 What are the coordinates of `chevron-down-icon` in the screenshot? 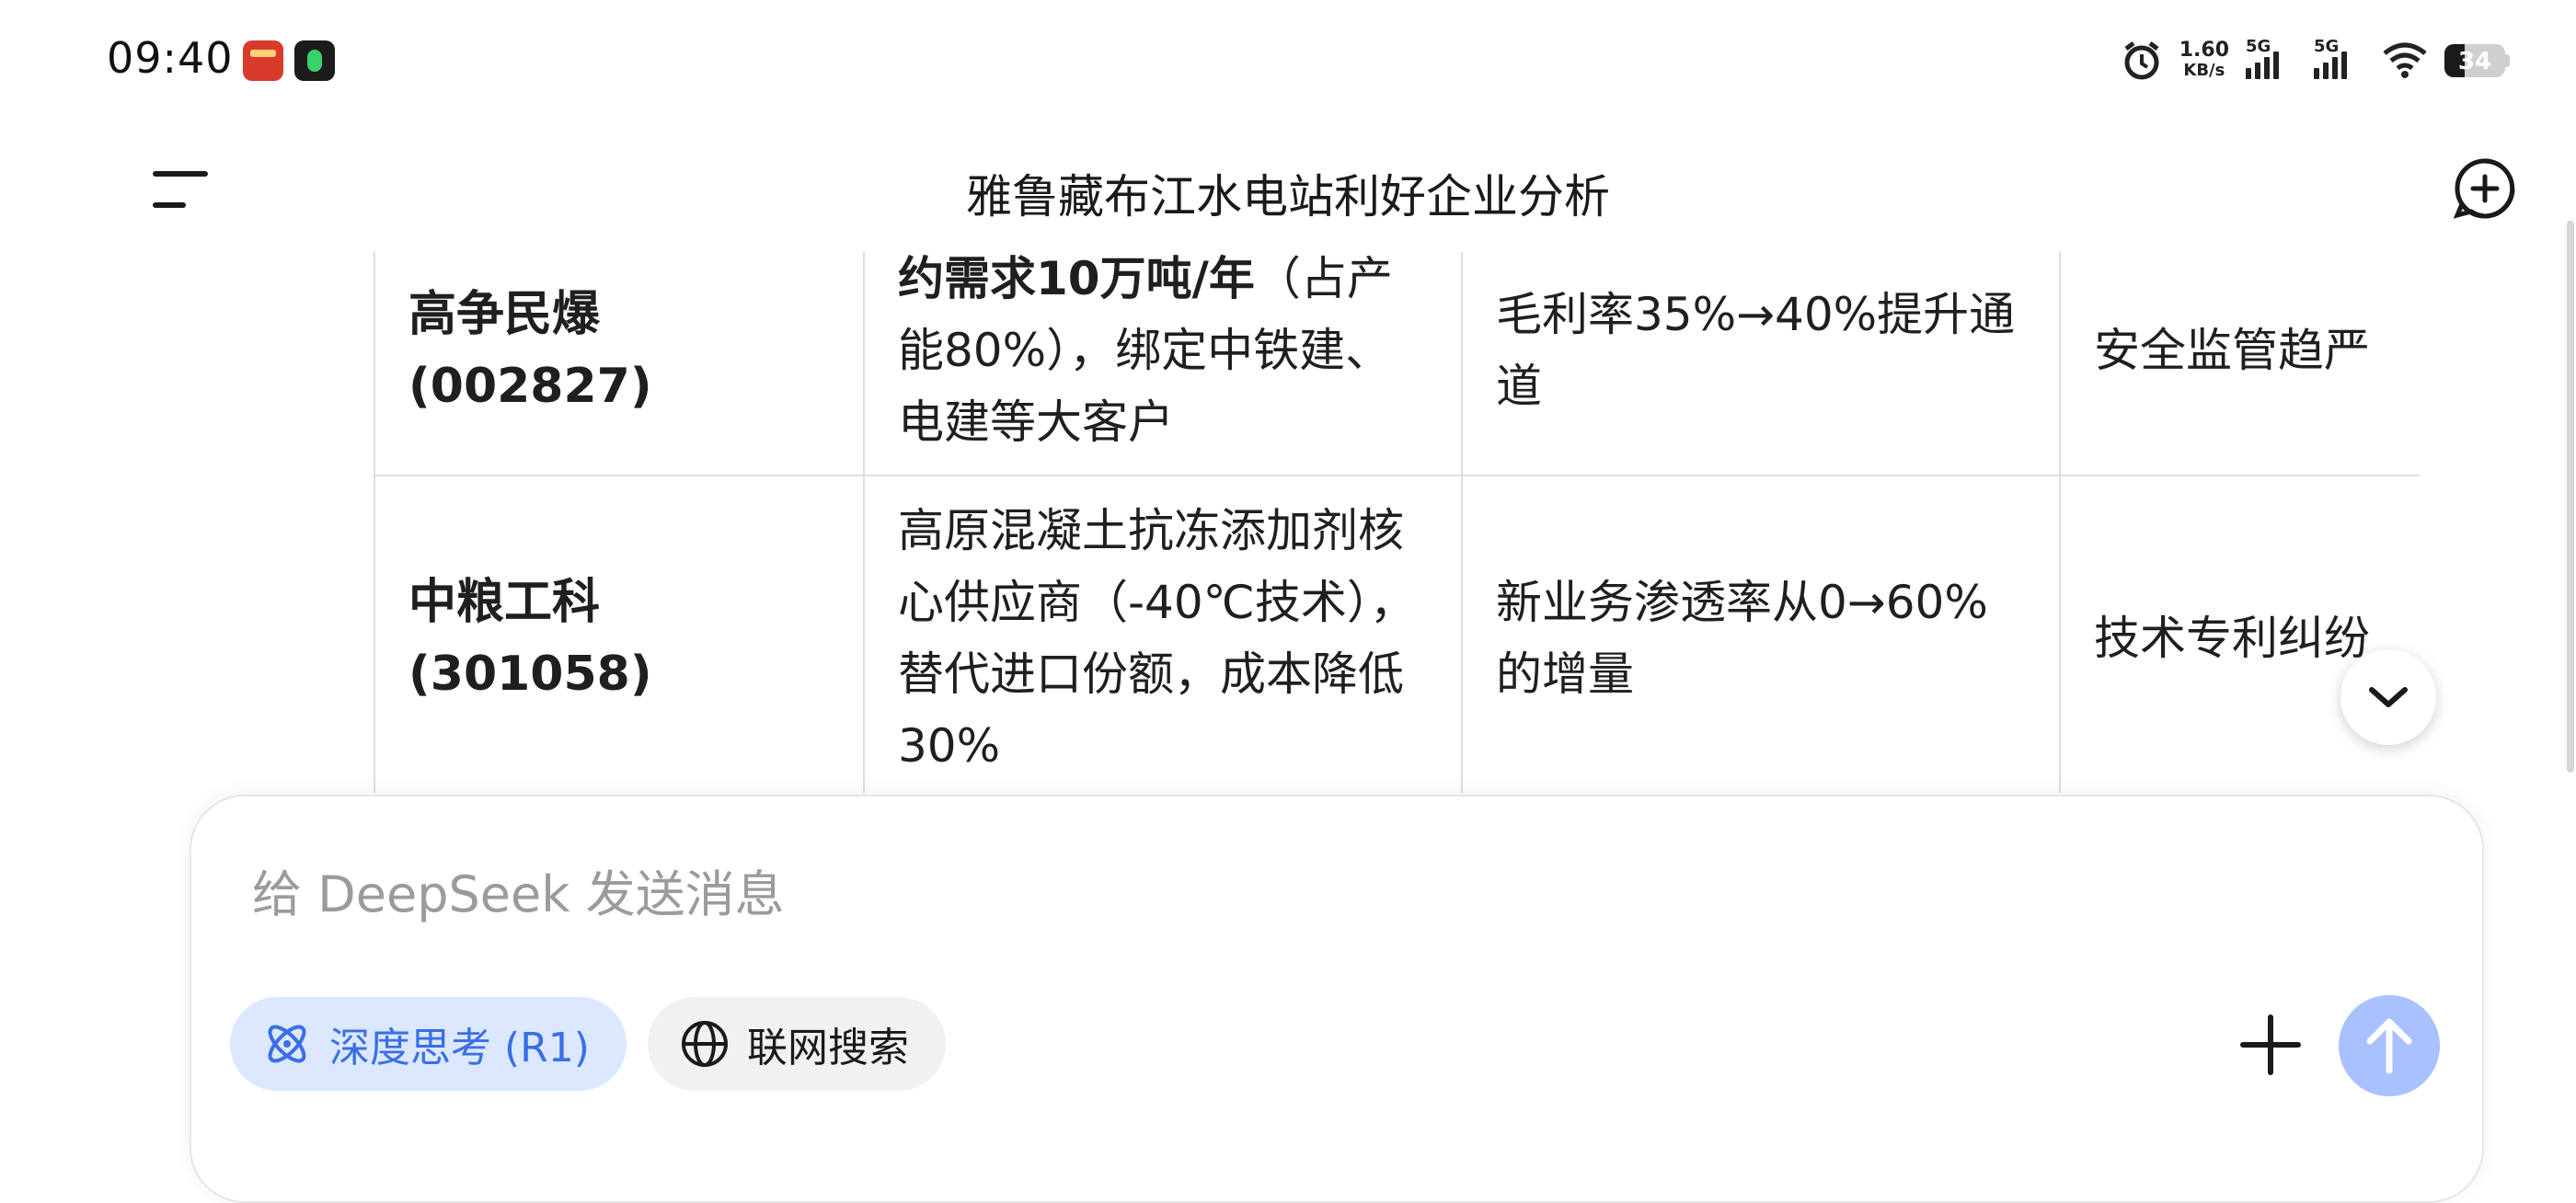 It's located at (2388, 697).